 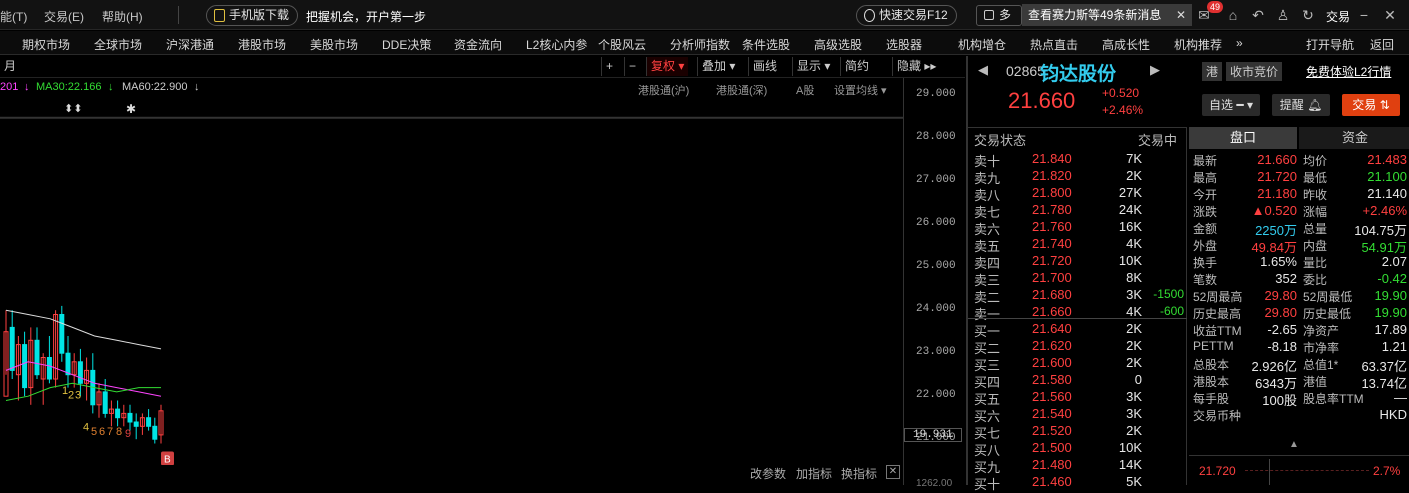 What do you see at coordinates (1348, 71) in the screenshot?
I see `l2-trial-link: 免费体验L2行情` at bounding box center [1348, 71].